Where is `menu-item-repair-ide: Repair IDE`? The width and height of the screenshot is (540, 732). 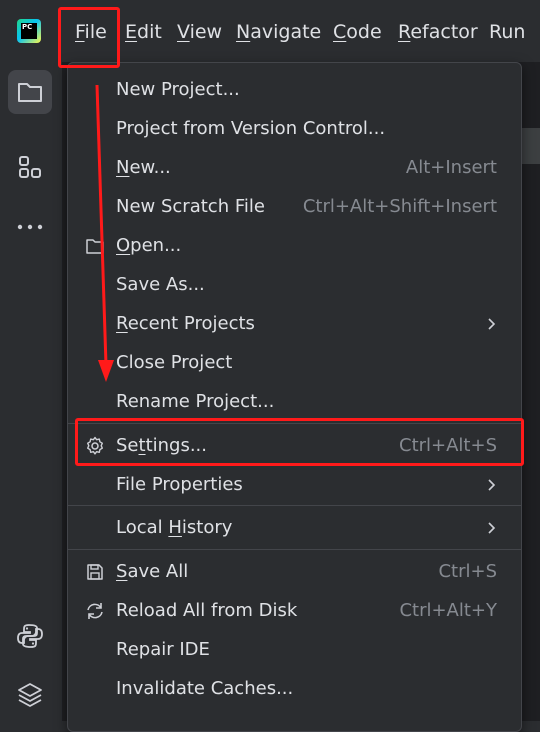
menu-item-repair-ide: Repair IDE is located at coordinates (294, 650).